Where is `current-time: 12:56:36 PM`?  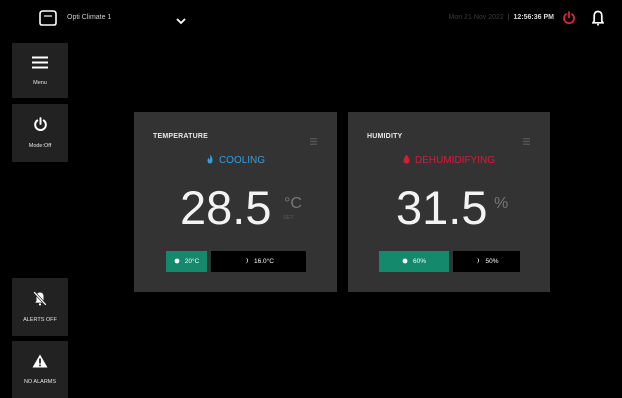 current-time: 12:56:36 PM is located at coordinates (533, 17).